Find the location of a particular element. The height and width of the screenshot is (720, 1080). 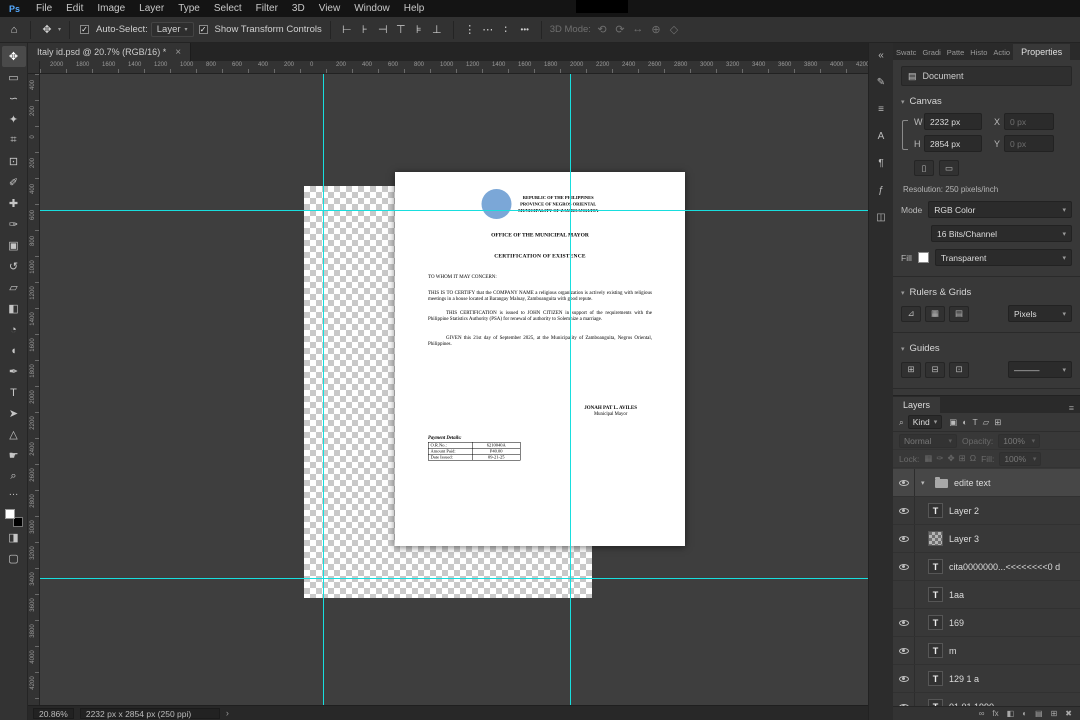

panel-menu-icon: ≡ is located at coordinates (1071, 408).